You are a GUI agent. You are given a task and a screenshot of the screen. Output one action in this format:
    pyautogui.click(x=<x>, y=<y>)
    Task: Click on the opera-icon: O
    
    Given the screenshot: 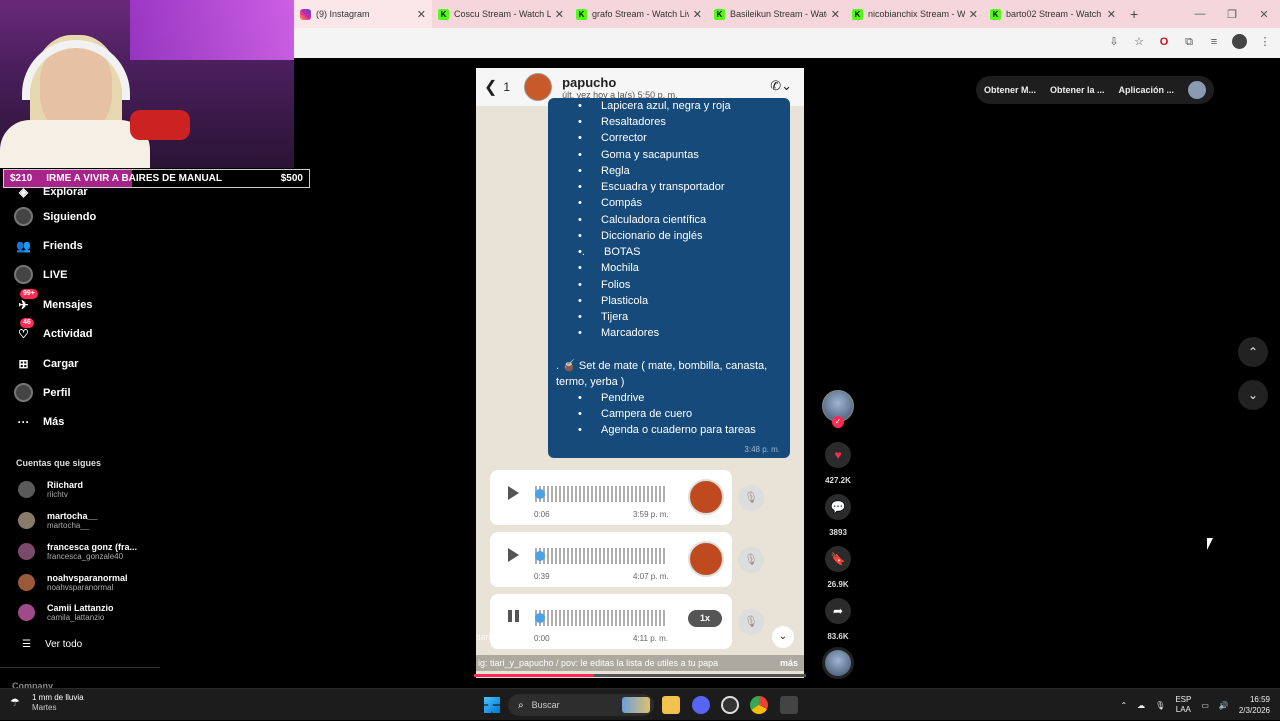 What is the action you would take?
    pyautogui.click(x=1164, y=42)
    